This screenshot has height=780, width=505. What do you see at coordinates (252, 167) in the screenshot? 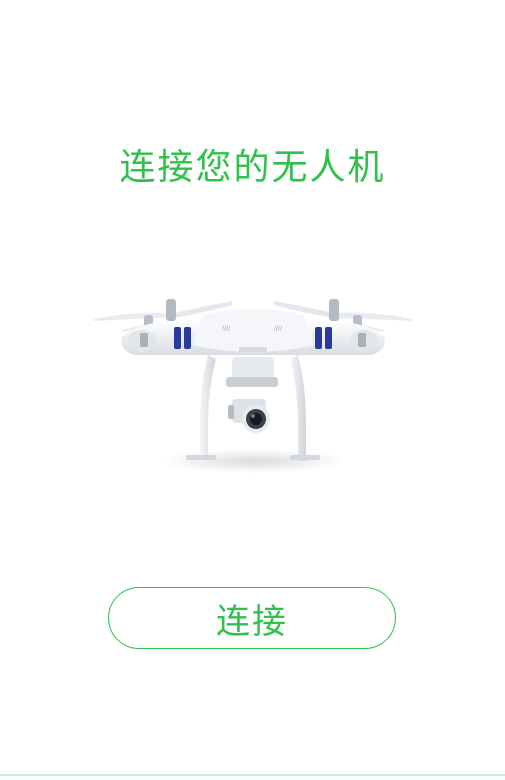
I see `page-title: 连接您的无人机` at bounding box center [252, 167].